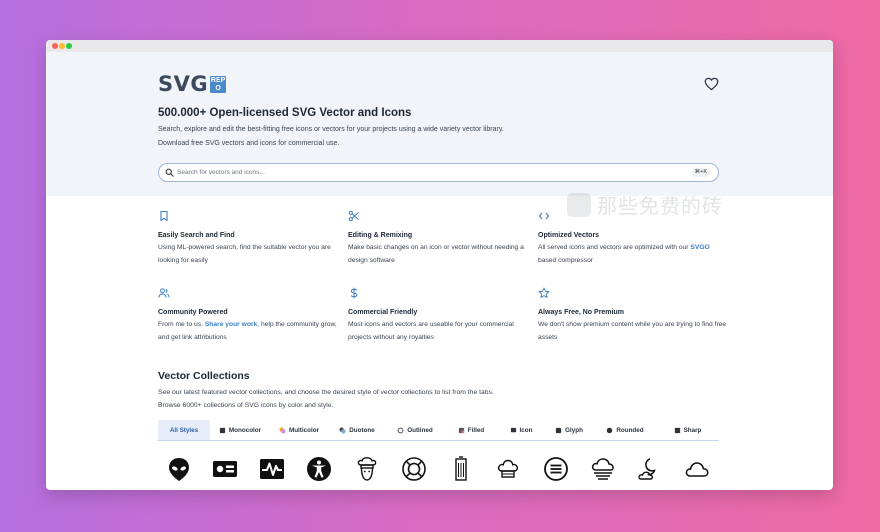  Describe the element at coordinates (179, 469) in the screenshot. I see `alien-icon` at that location.